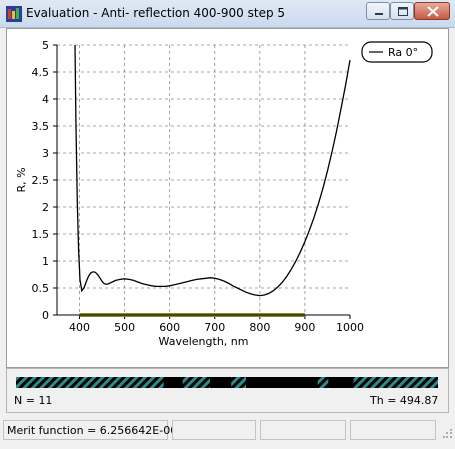 This screenshot has width=455, height=449. I want to click on maximize-icon, so click(403, 11).